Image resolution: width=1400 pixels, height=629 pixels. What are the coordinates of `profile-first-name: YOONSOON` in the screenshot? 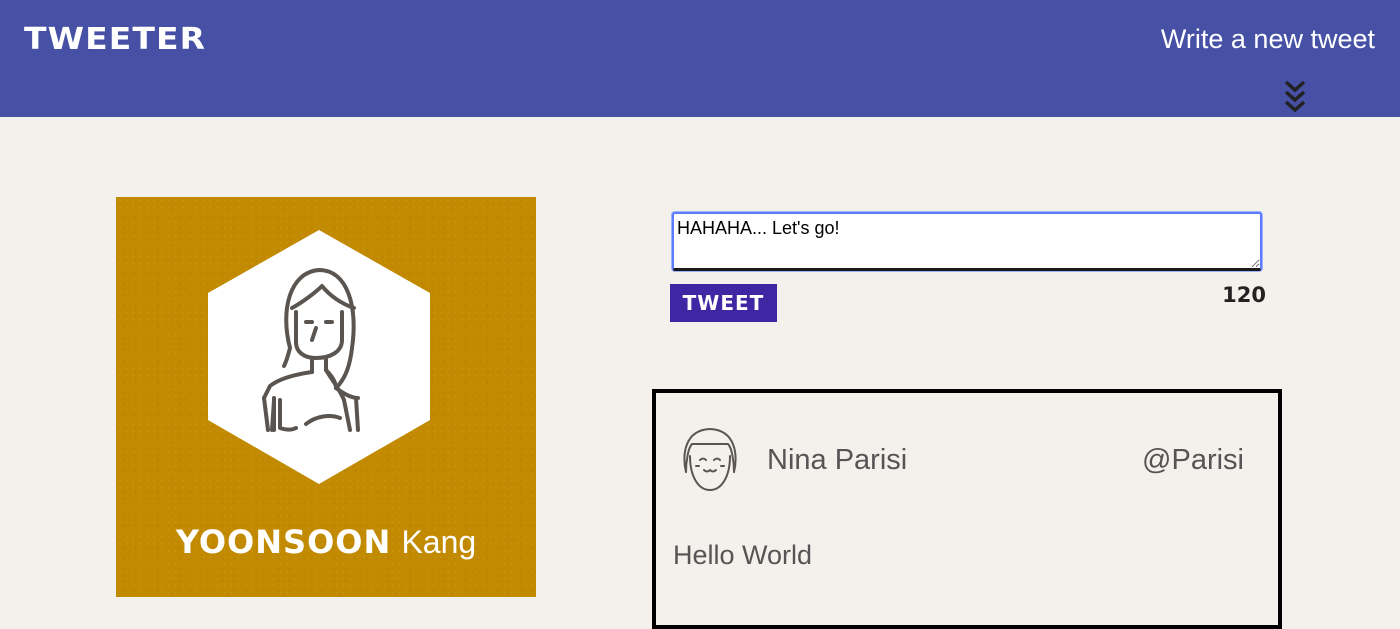 It's located at (283, 542).